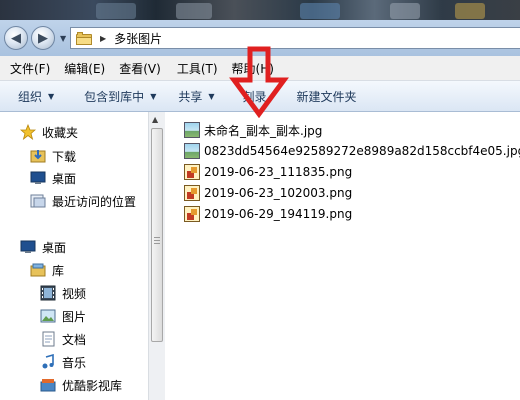 The height and width of the screenshot is (400, 520). Describe the element at coordinates (155, 119) in the screenshot. I see `scroll-up-icon: ▲` at that location.